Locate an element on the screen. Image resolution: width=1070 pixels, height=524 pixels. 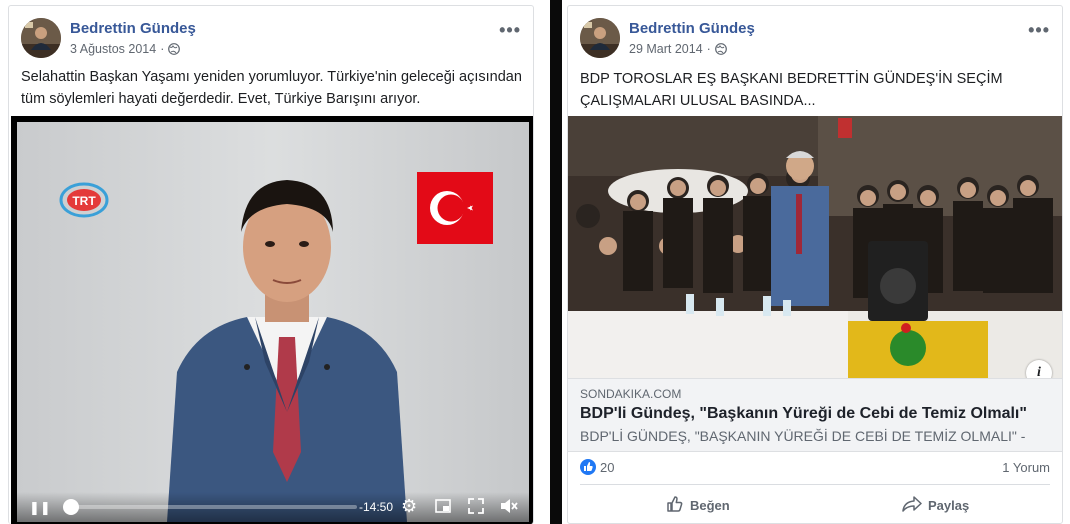
like-button: Beğen is located at coordinates (698, 505).